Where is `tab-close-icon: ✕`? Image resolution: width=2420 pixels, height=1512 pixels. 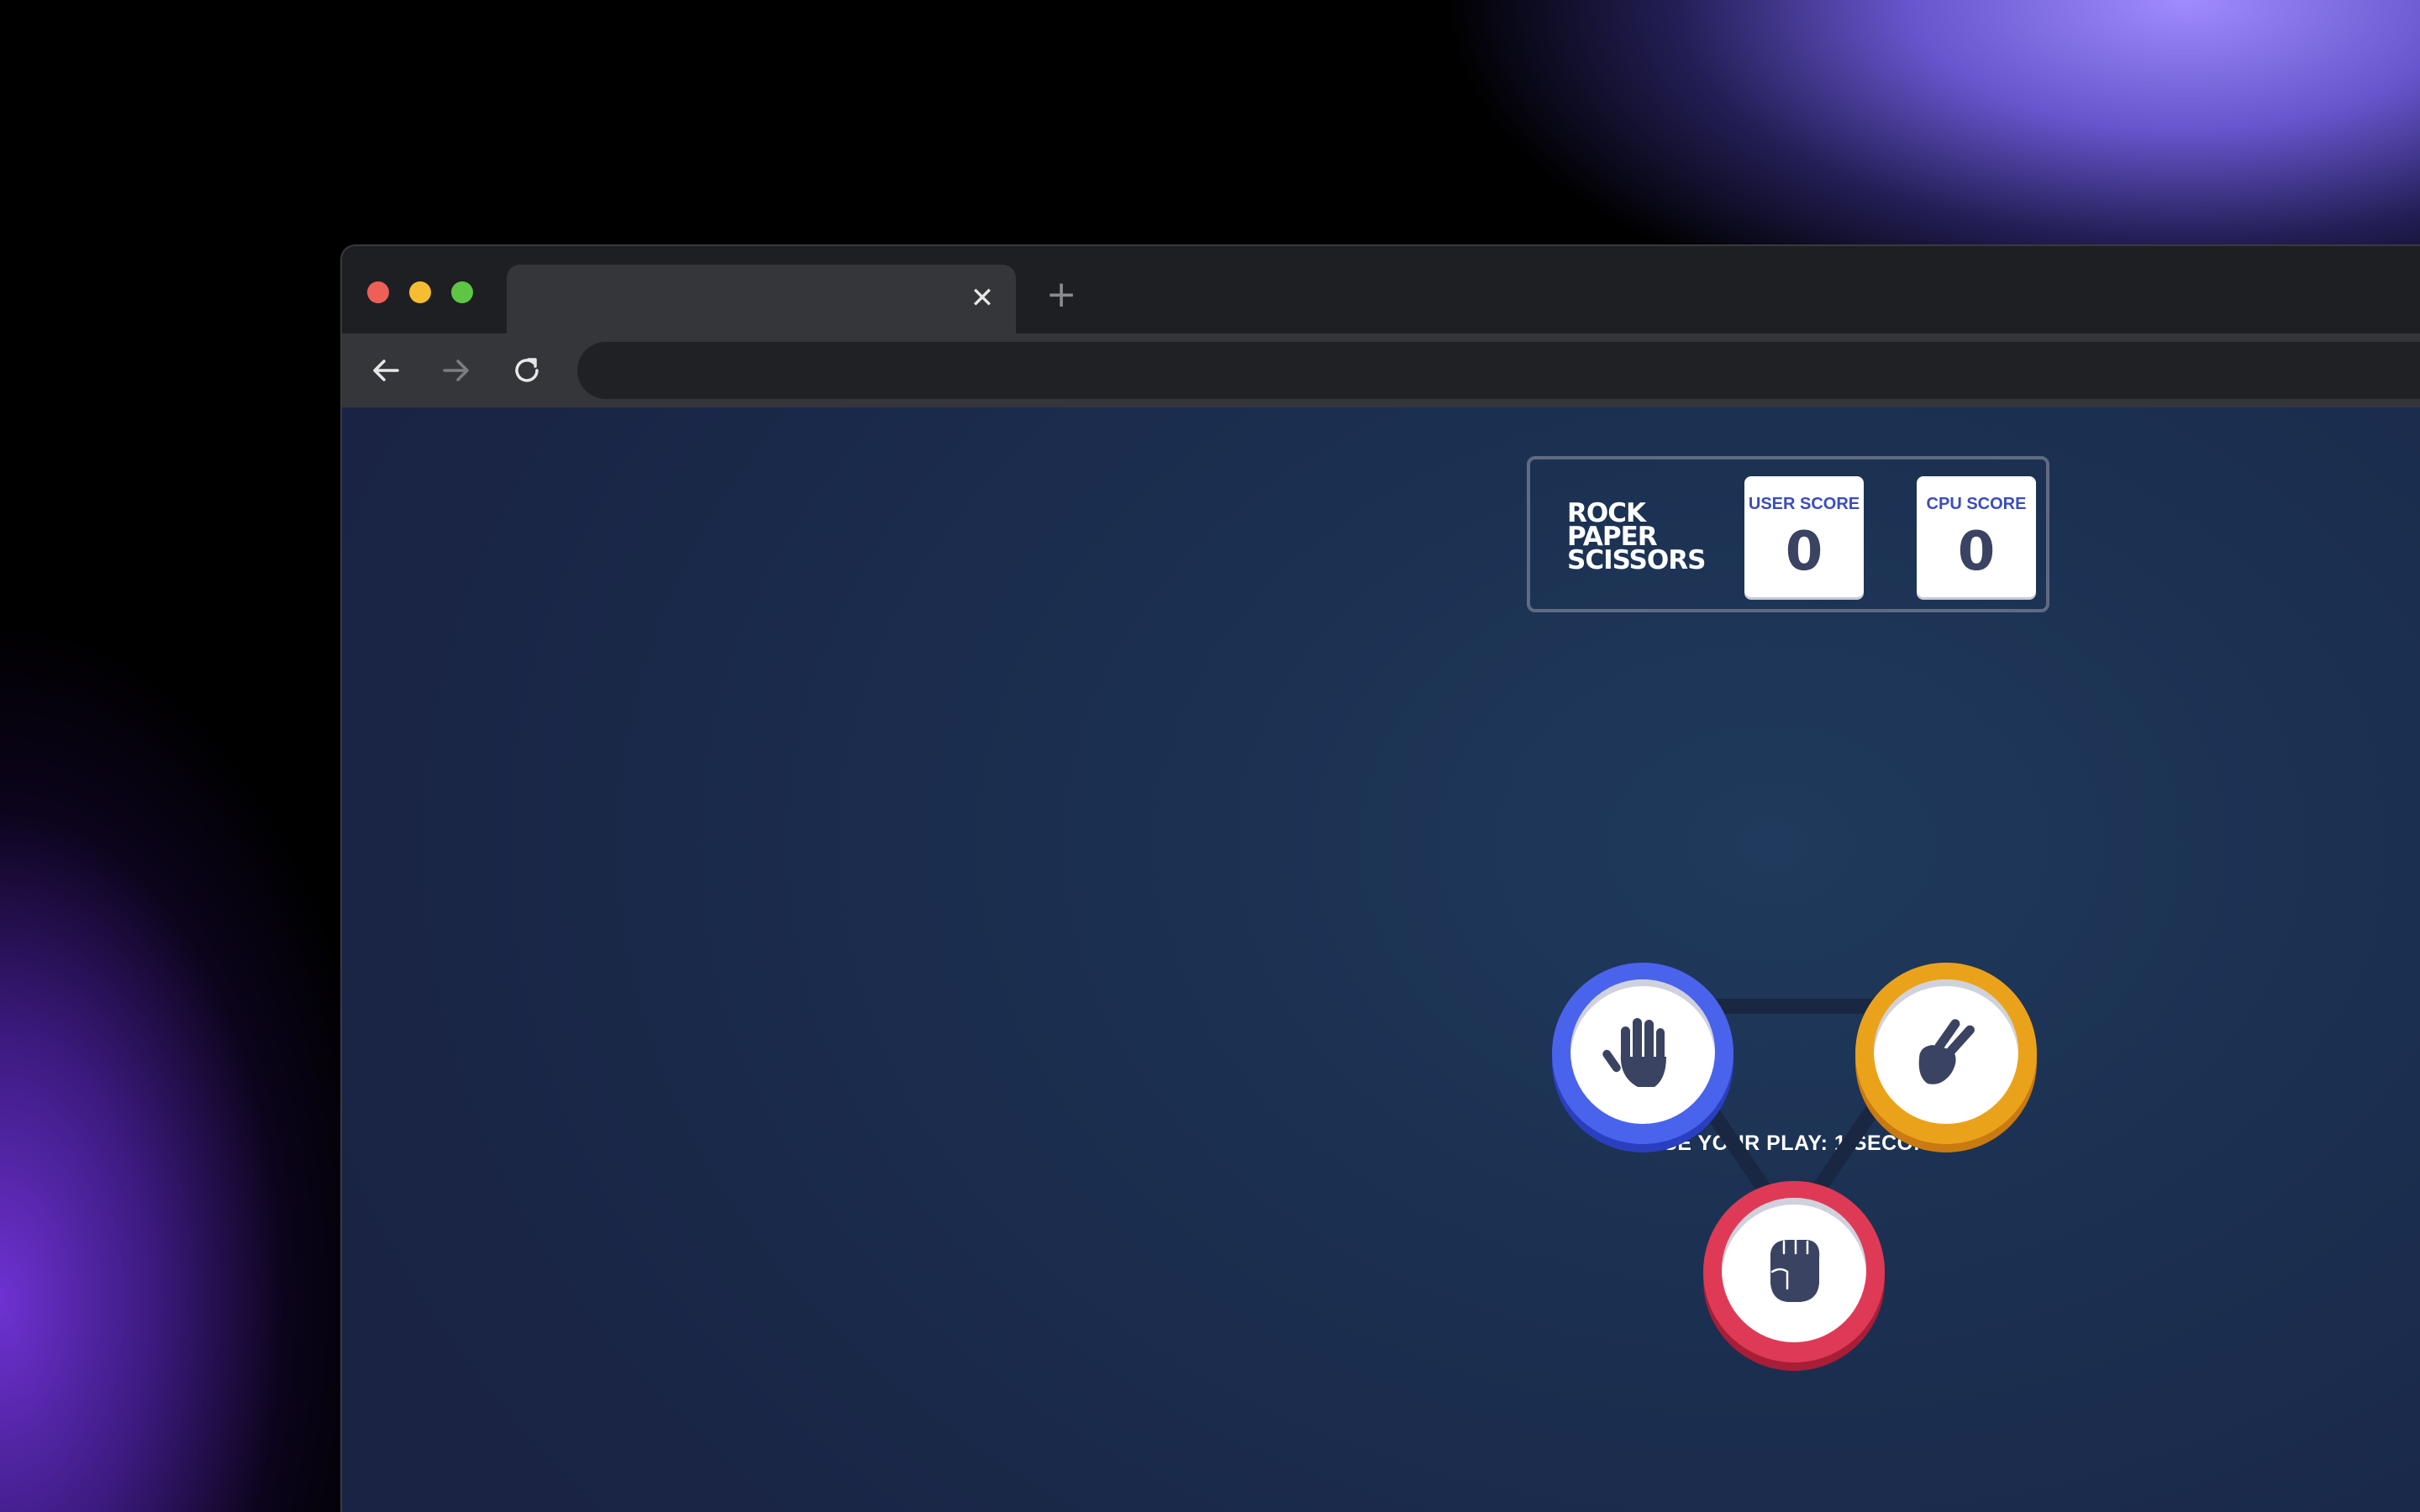 tab-close-icon: ✕ is located at coordinates (982, 298).